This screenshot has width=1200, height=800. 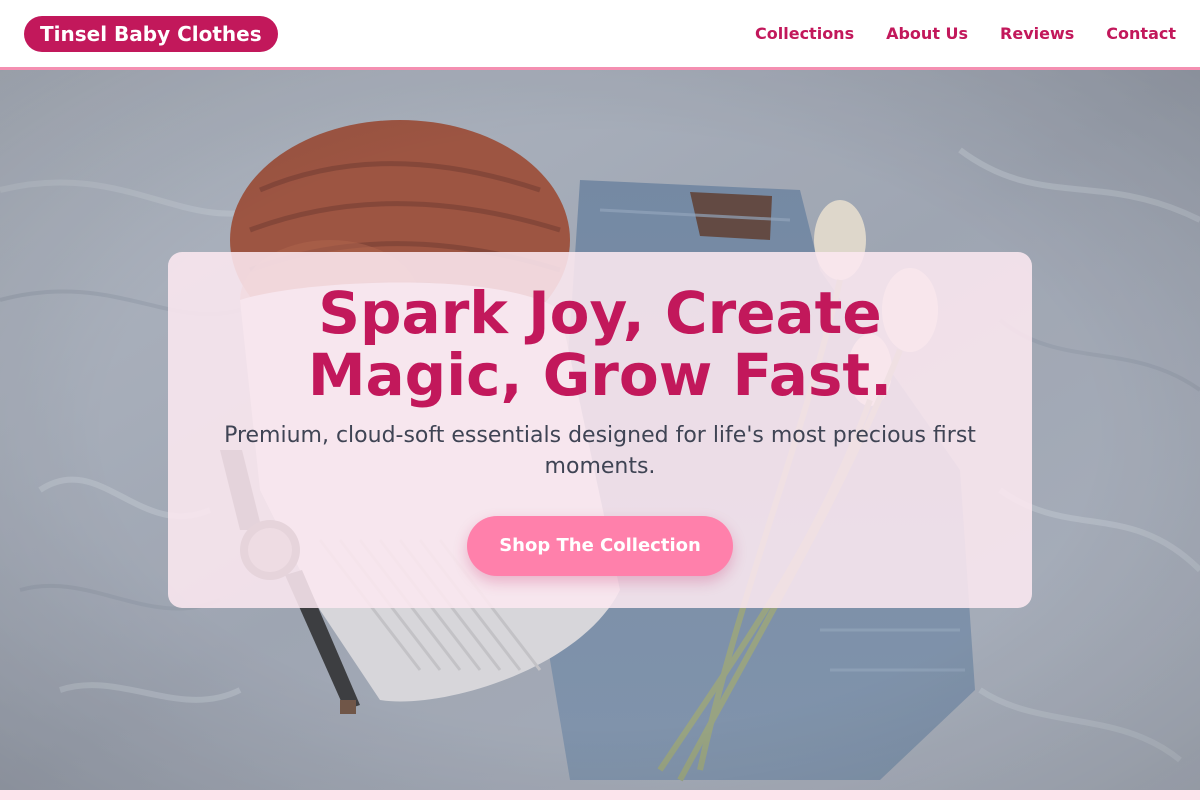 I want to click on brand-logo: Tinsel Baby Clothes, so click(x=151, y=33).